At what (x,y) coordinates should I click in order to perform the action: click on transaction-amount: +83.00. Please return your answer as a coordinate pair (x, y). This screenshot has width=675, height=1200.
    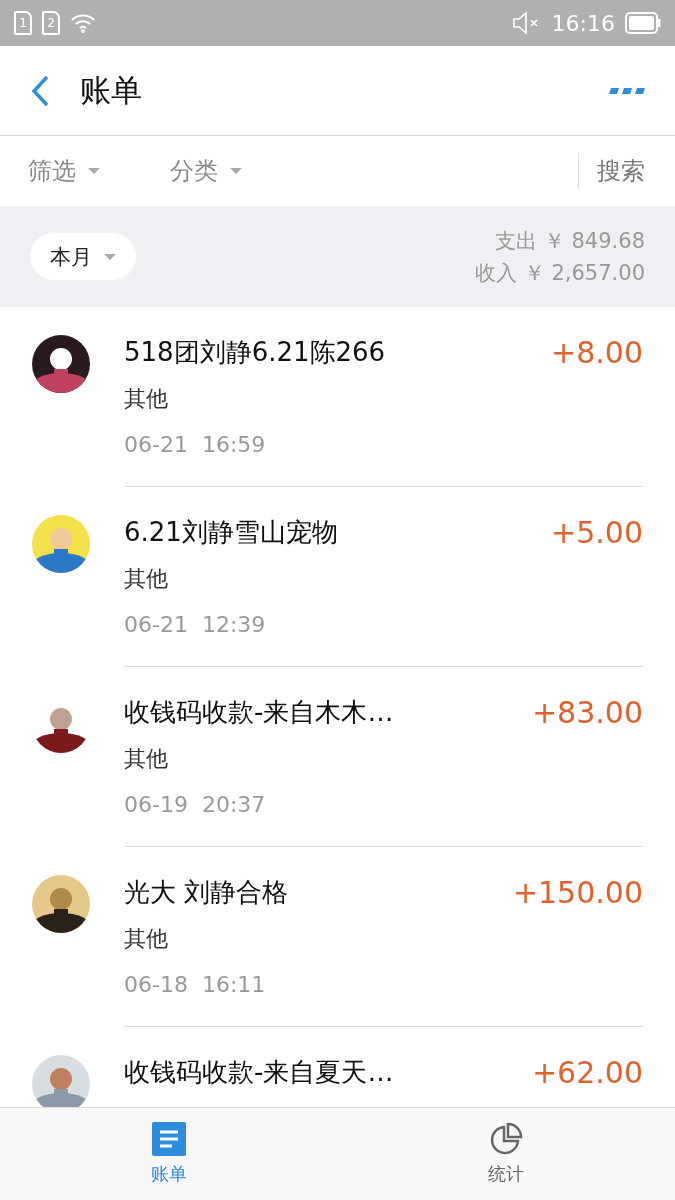
    Looking at the image, I should click on (587, 712).